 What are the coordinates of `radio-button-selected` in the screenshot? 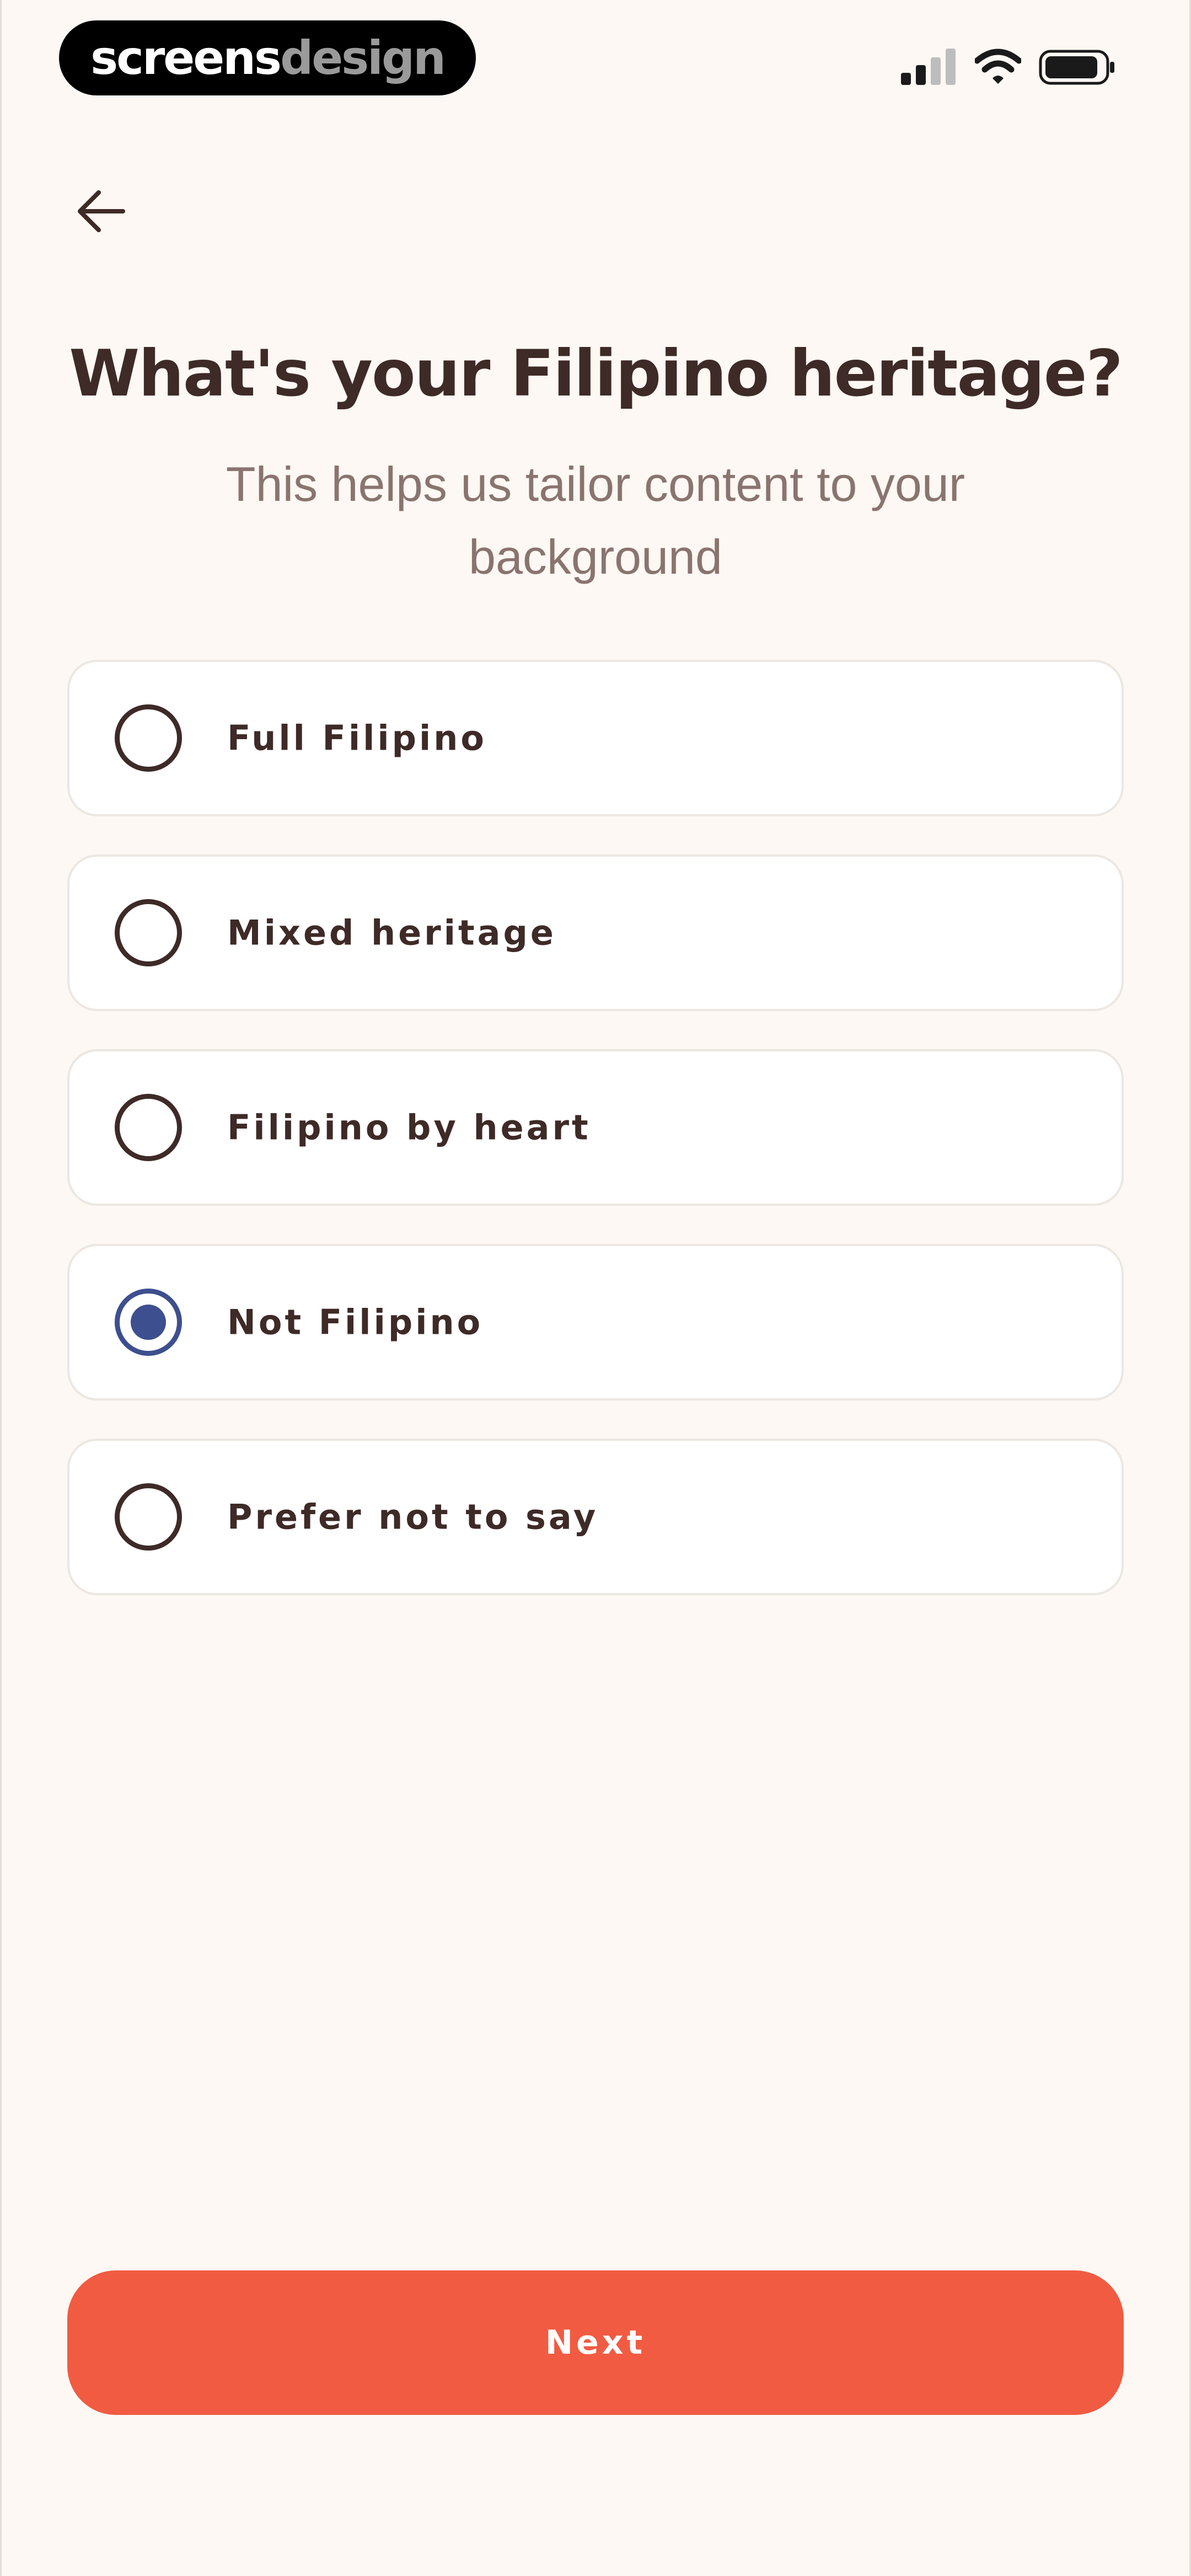 It's located at (148, 1322).